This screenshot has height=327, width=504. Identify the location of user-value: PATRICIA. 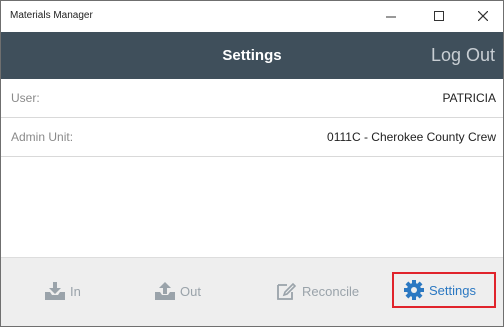
(469, 98).